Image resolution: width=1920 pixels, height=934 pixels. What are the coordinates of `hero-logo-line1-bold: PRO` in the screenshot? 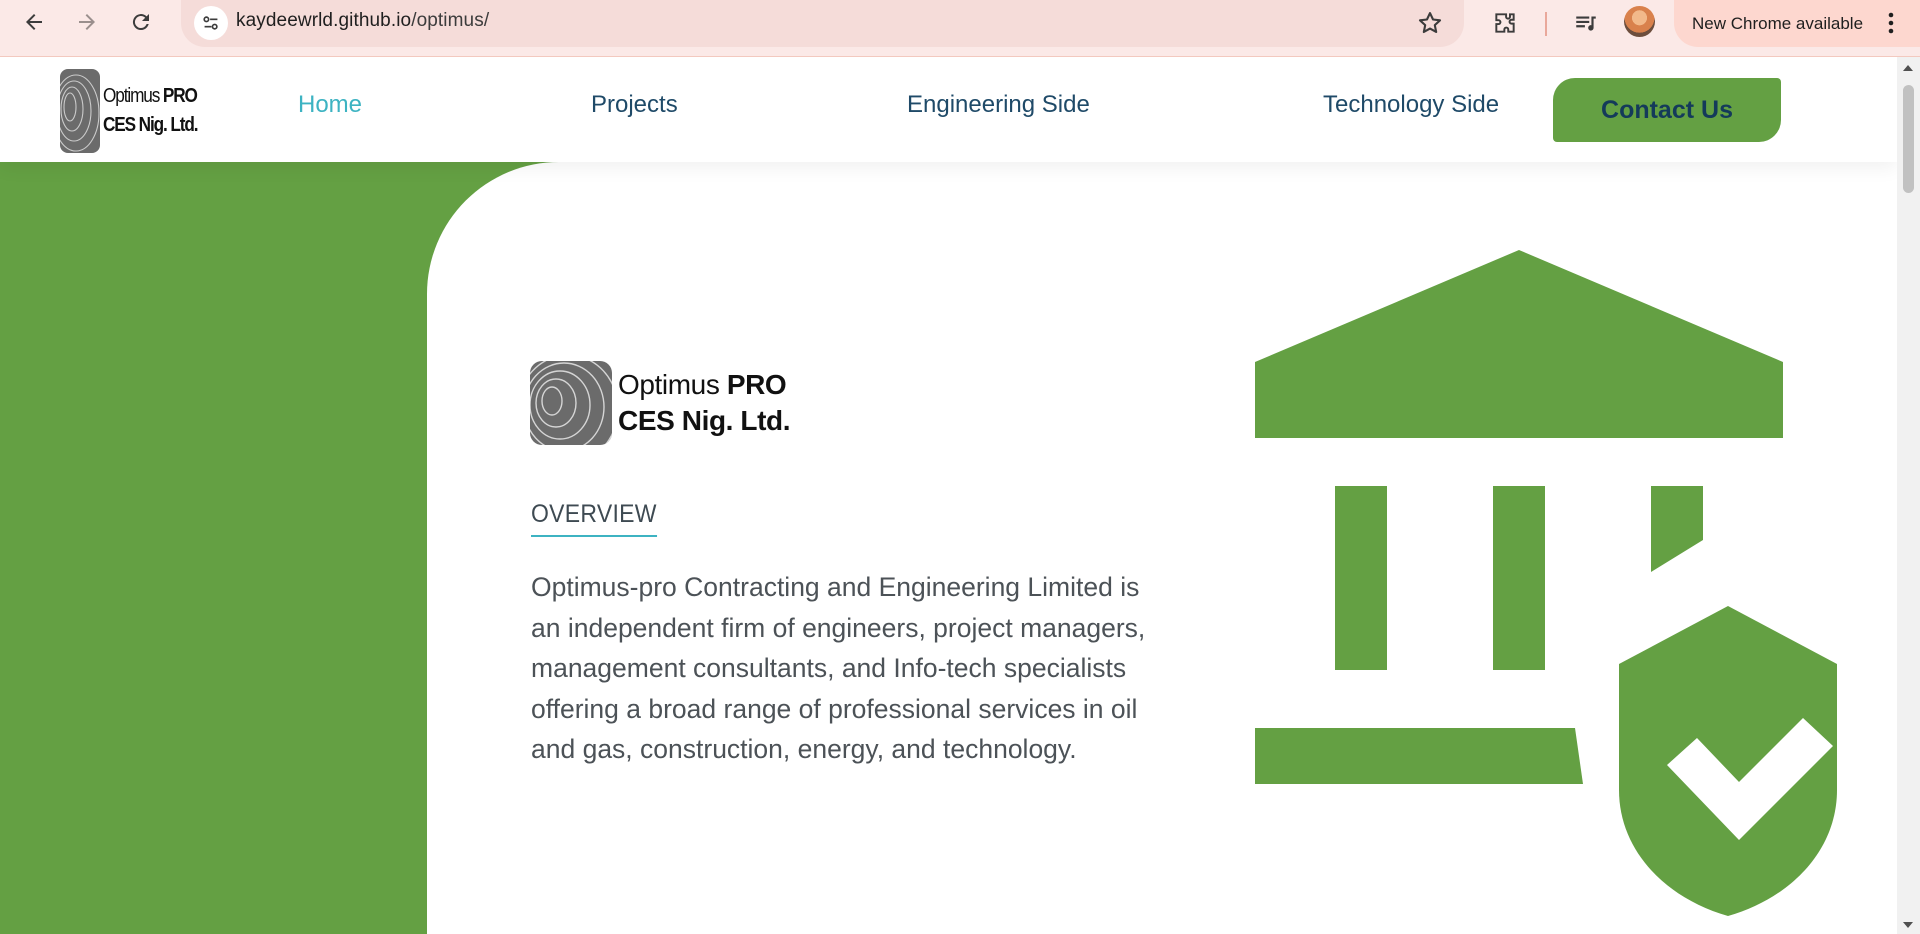 It's located at (756, 384).